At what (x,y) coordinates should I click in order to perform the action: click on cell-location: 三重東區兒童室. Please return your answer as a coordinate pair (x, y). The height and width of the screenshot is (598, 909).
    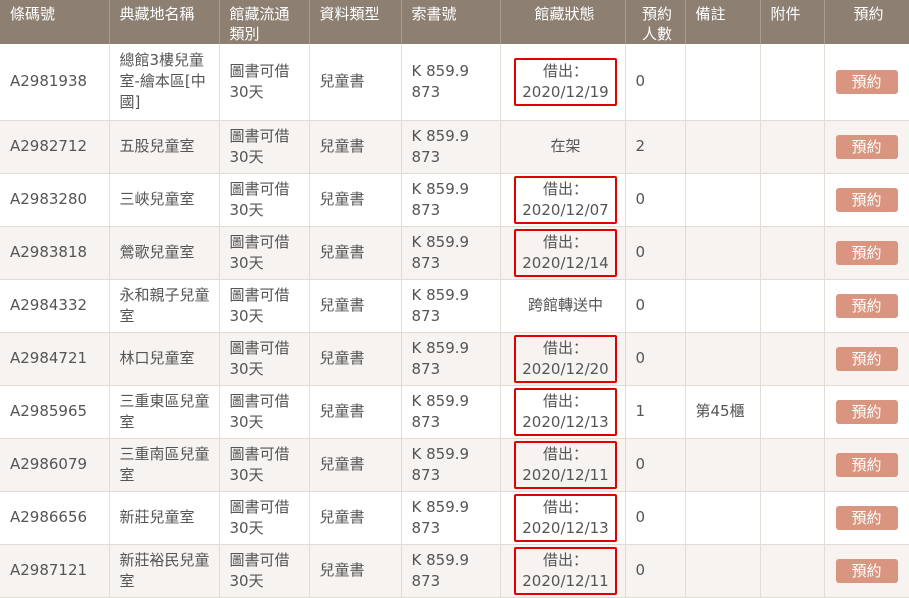
    Looking at the image, I should click on (164, 412).